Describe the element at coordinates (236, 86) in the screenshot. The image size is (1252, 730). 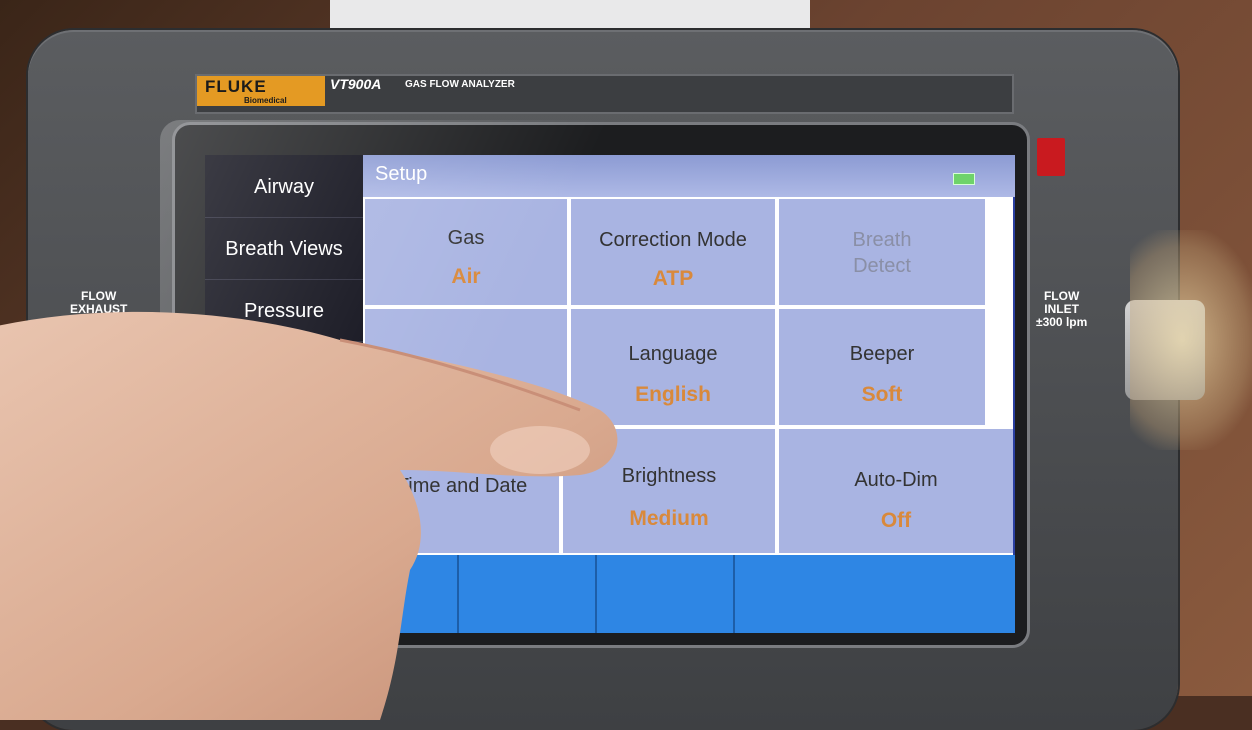
I see `fluke-logo-text: FLUKE` at that location.